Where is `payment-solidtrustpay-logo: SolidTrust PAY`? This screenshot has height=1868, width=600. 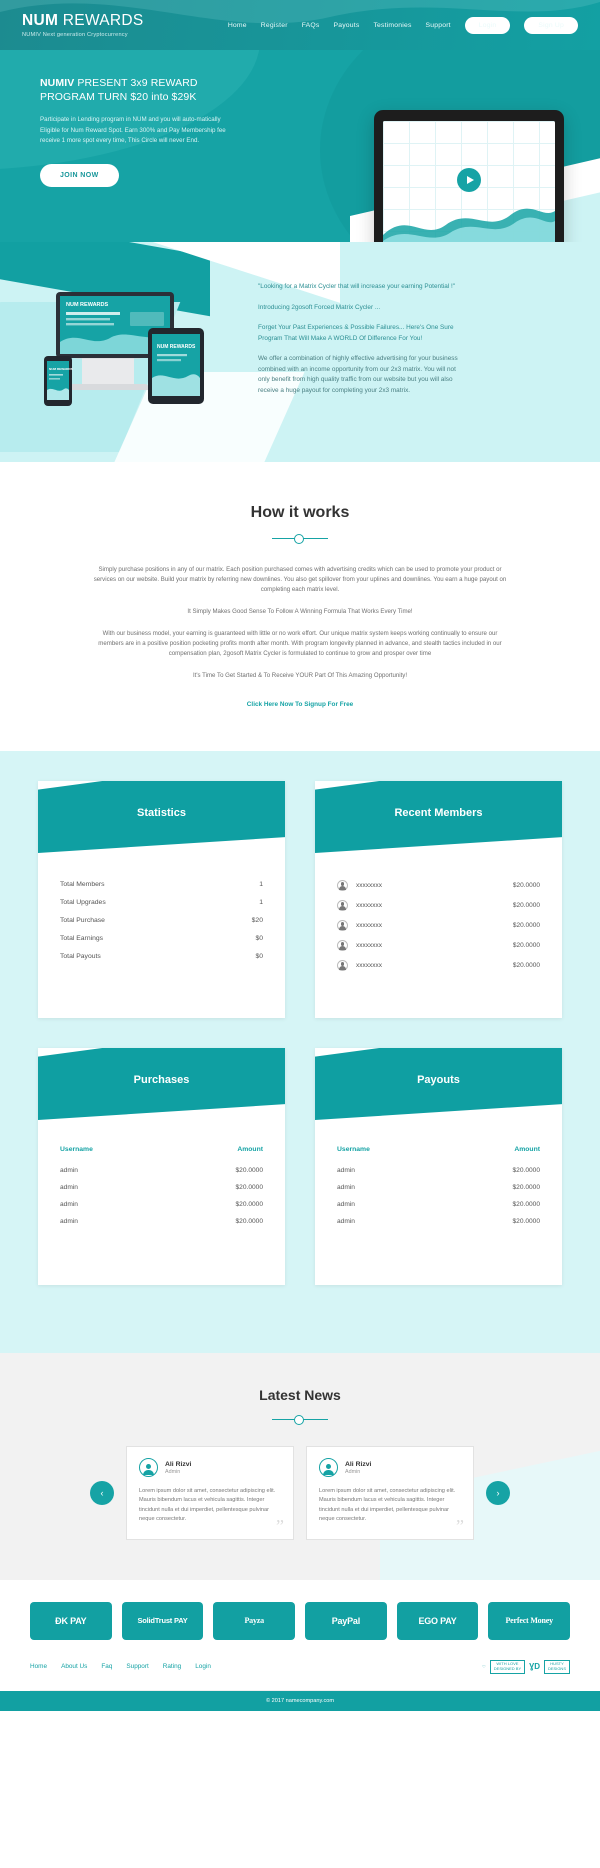 payment-solidtrustpay-logo: SolidTrust PAY is located at coordinates (162, 1620).